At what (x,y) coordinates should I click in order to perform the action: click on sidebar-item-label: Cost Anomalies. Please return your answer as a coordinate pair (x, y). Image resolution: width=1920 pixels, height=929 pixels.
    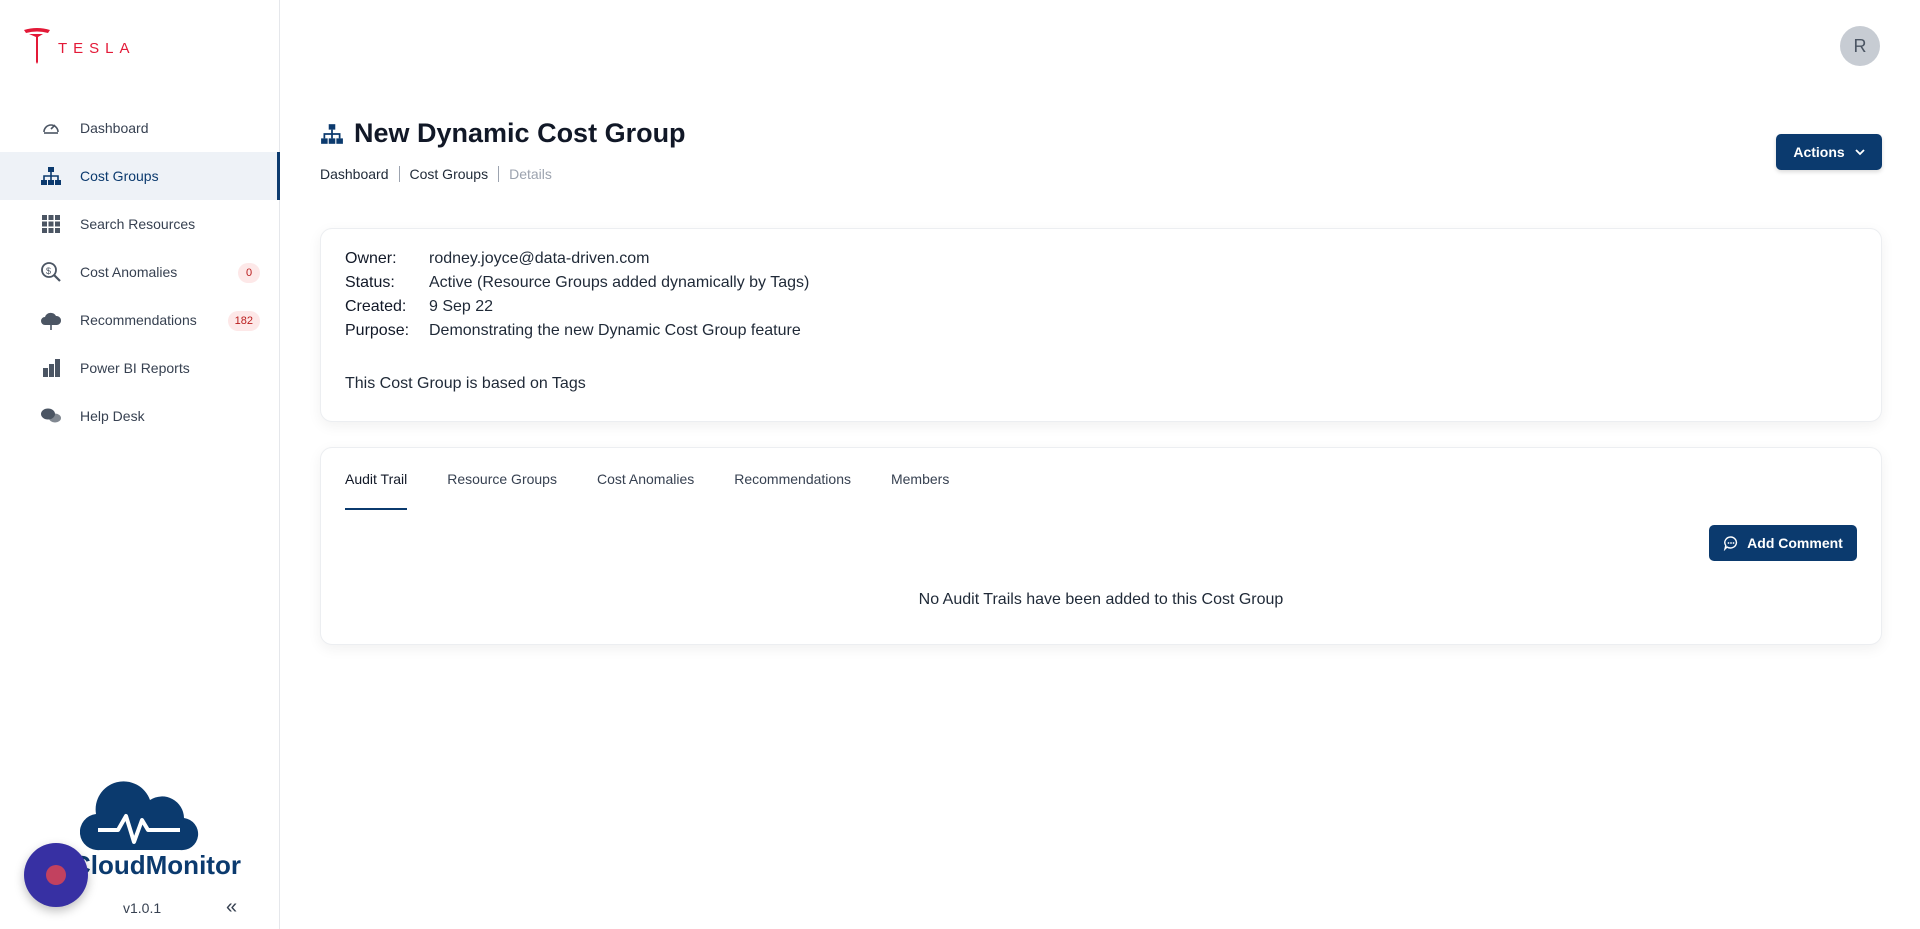
    Looking at the image, I should click on (129, 272).